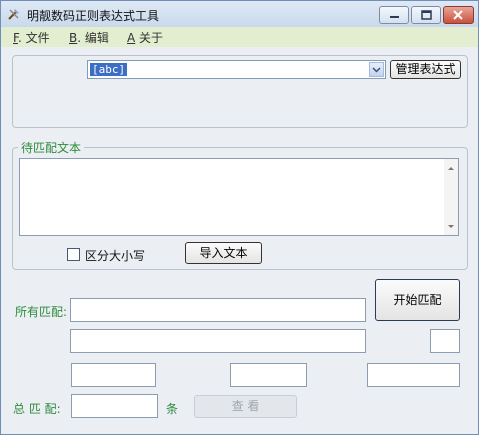 The width and height of the screenshot is (479, 435). What do you see at coordinates (109, 69) in the screenshot?
I see `pattern-value: [abc]` at bounding box center [109, 69].